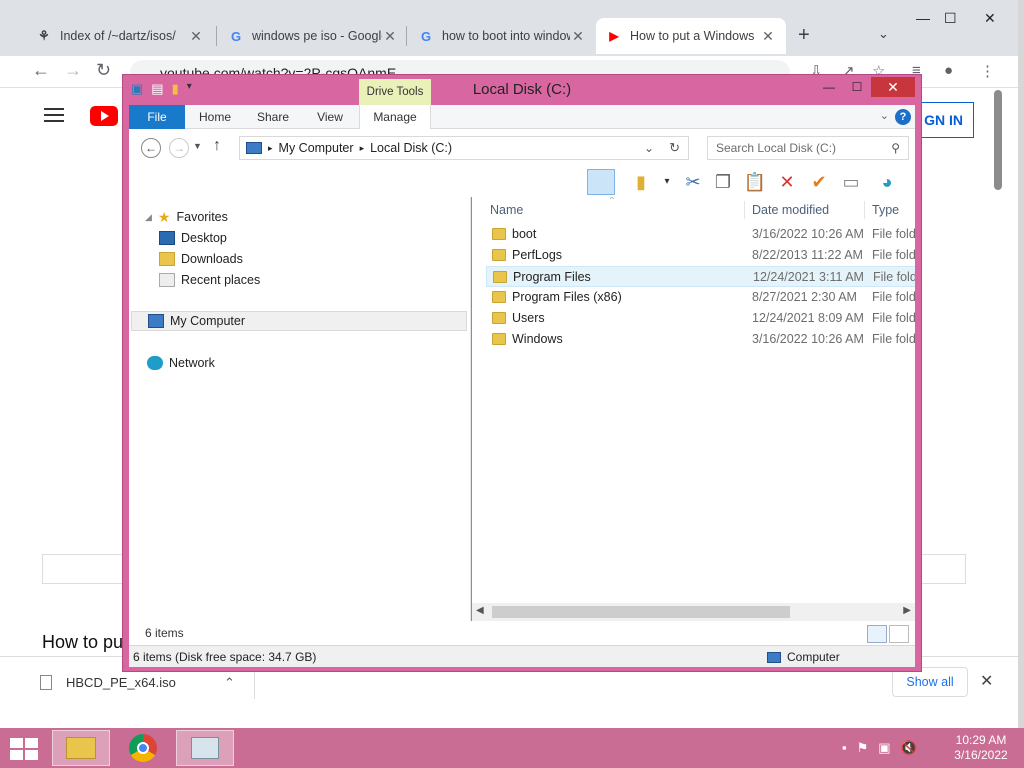 This screenshot has width=1024, height=768. What do you see at coordinates (808, 148) in the screenshot?
I see `search-input: Search Local Disk (C:) ⚲` at bounding box center [808, 148].